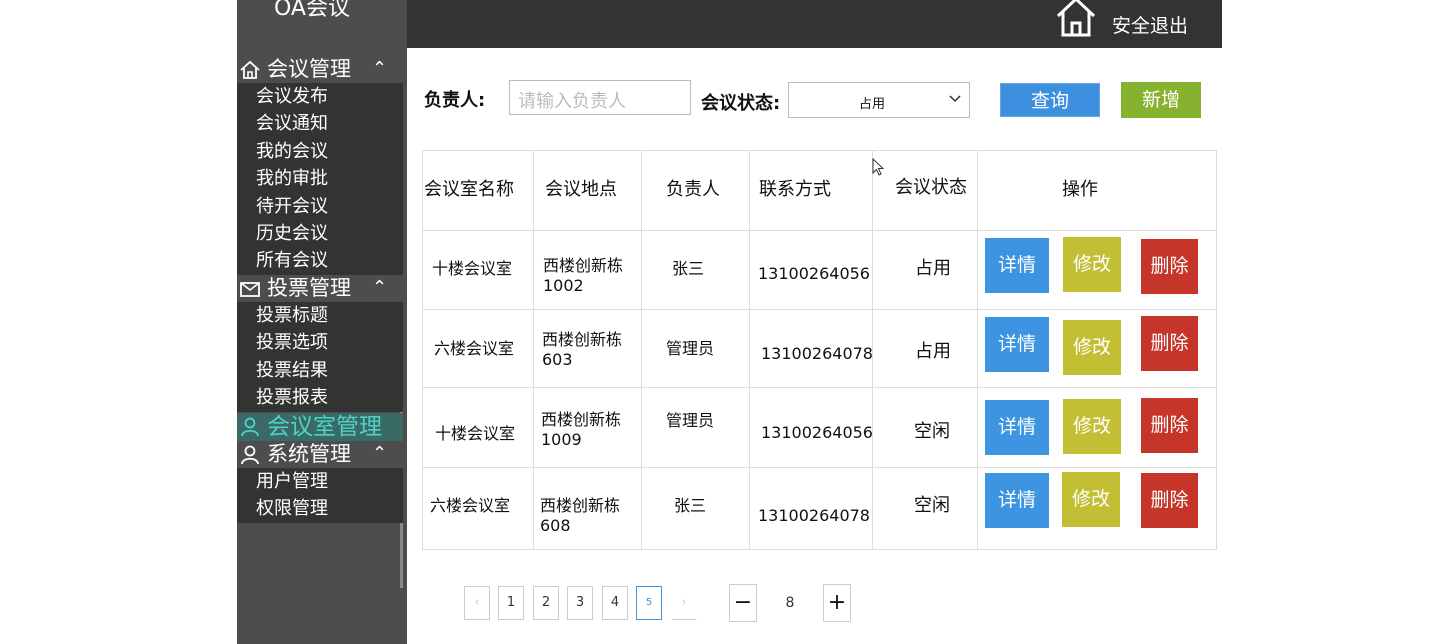 The image size is (1456, 644). I want to click on sidebar-item-upcoming: 待开会议, so click(320, 206).